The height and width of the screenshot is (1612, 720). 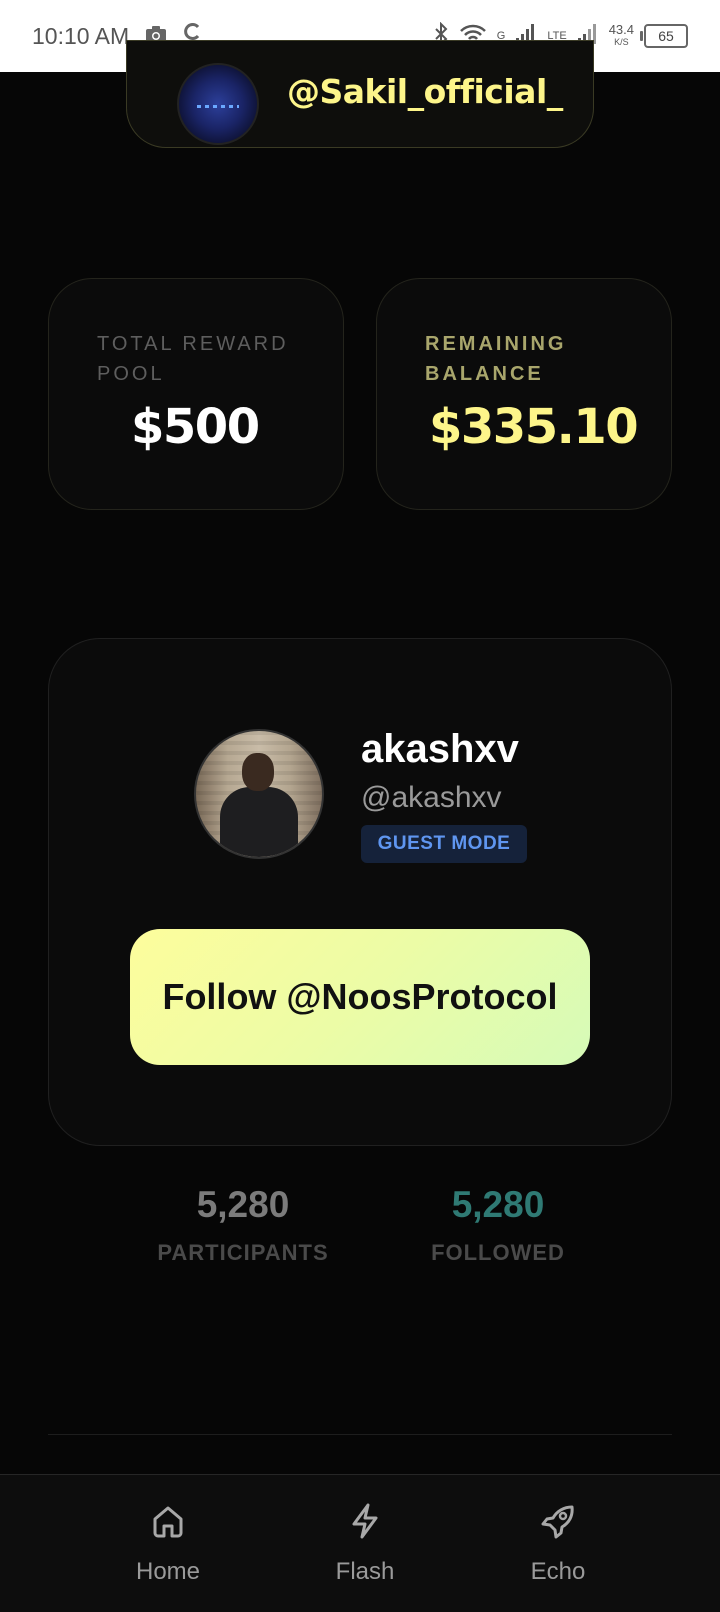 What do you see at coordinates (621, 29) in the screenshot?
I see `network-speed-value: 43.4` at bounding box center [621, 29].